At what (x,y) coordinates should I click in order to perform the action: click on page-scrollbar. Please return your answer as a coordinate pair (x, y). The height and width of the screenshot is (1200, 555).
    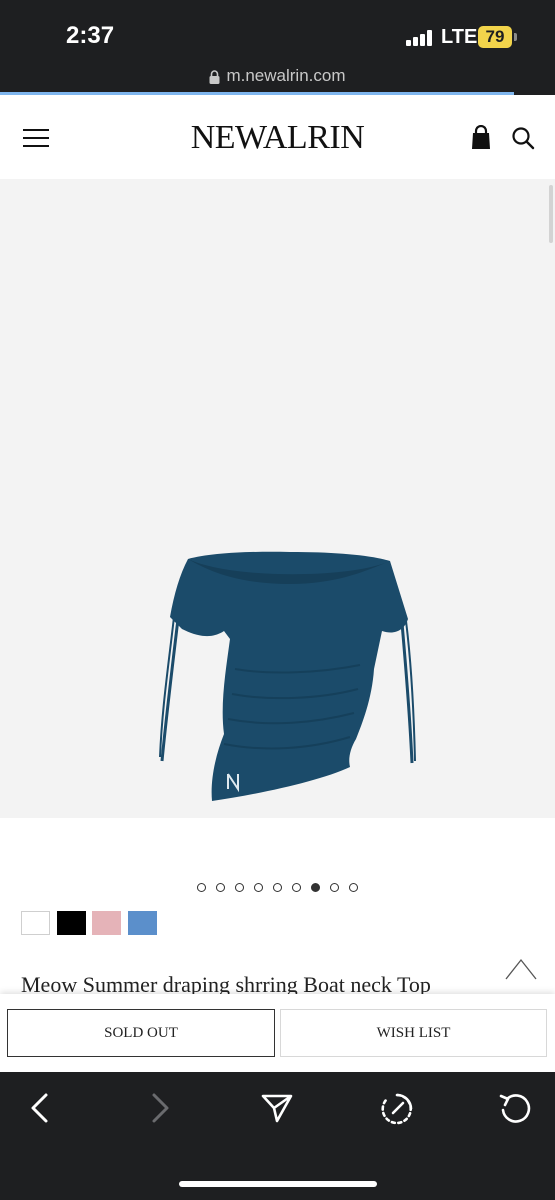
    Looking at the image, I should click on (551, 214).